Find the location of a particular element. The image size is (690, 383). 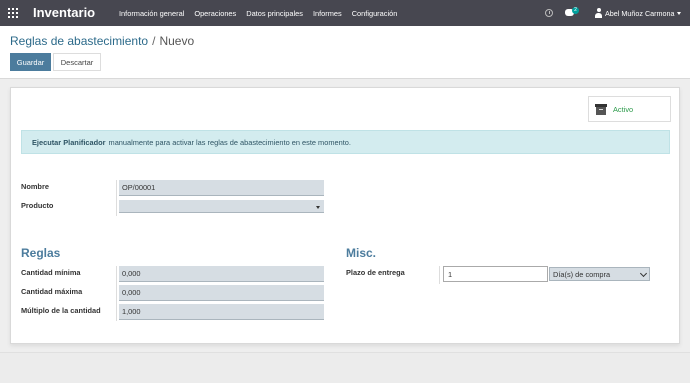

discard-button: Descartar is located at coordinates (77, 62).